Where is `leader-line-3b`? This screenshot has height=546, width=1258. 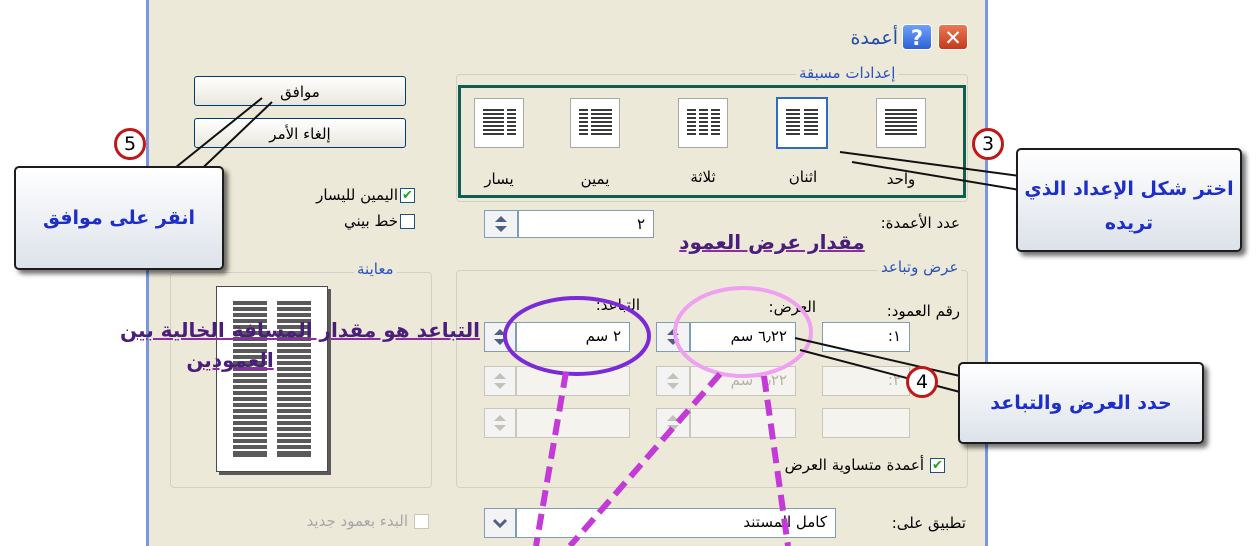
leader-line-3b is located at coordinates (936, 176).